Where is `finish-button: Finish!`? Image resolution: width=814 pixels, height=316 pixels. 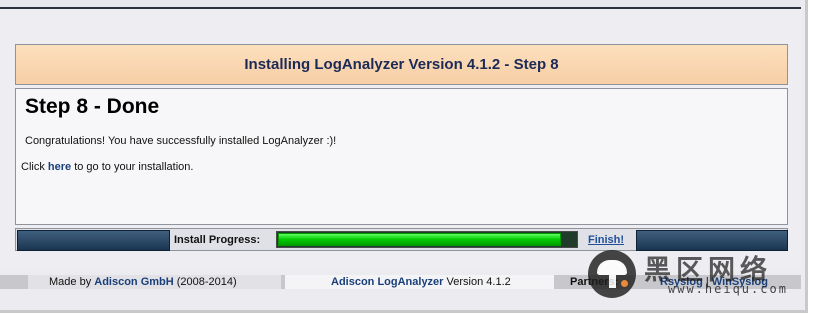
finish-button: Finish! is located at coordinates (606, 240).